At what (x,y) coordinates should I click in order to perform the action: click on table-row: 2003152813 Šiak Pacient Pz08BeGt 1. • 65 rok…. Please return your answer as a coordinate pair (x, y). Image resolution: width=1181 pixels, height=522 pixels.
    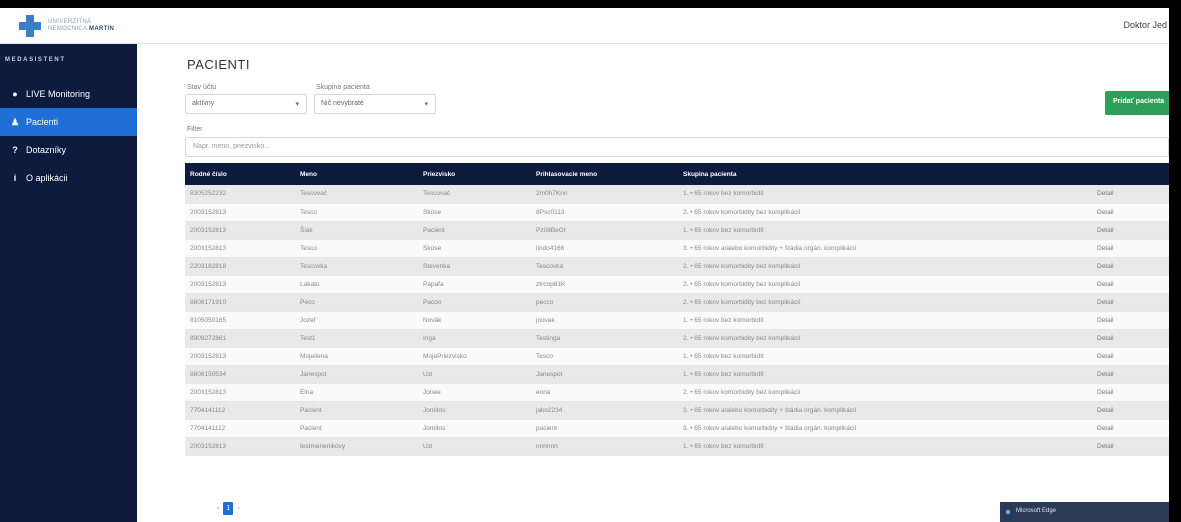
    Looking at the image, I should click on (677, 230).